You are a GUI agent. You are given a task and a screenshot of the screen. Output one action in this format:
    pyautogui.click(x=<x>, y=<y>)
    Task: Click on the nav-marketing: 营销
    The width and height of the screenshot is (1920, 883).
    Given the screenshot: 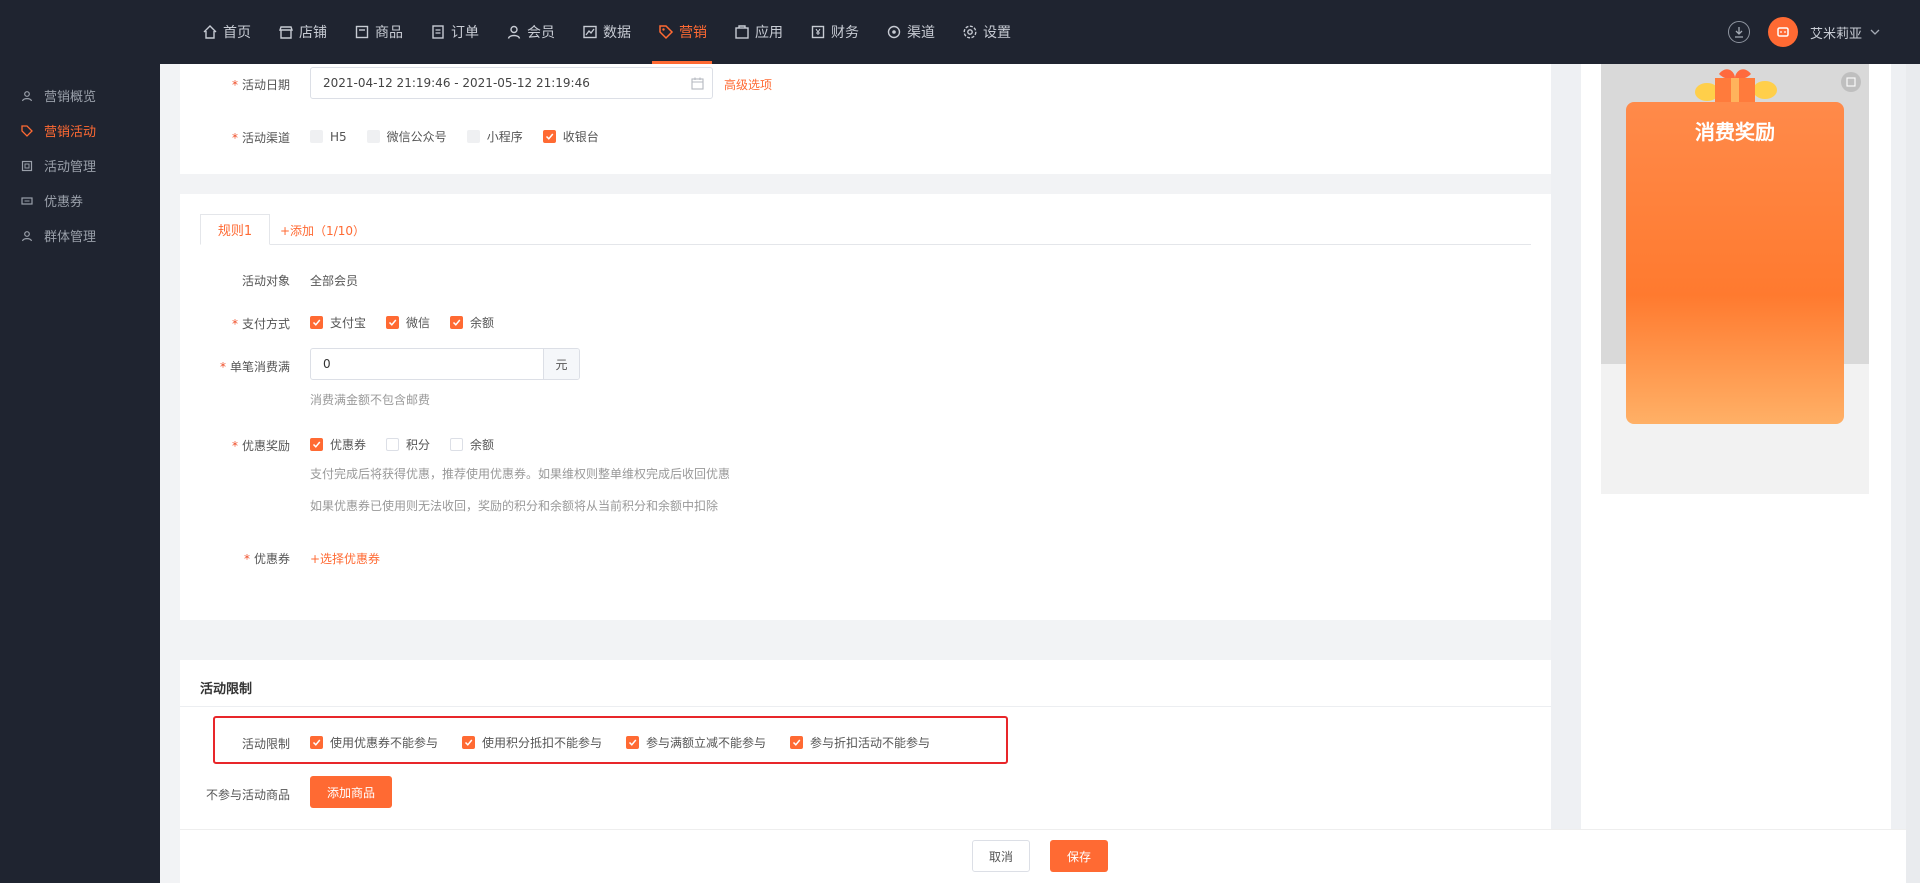 What is the action you would take?
    pyautogui.click(x=682, y=32)
    